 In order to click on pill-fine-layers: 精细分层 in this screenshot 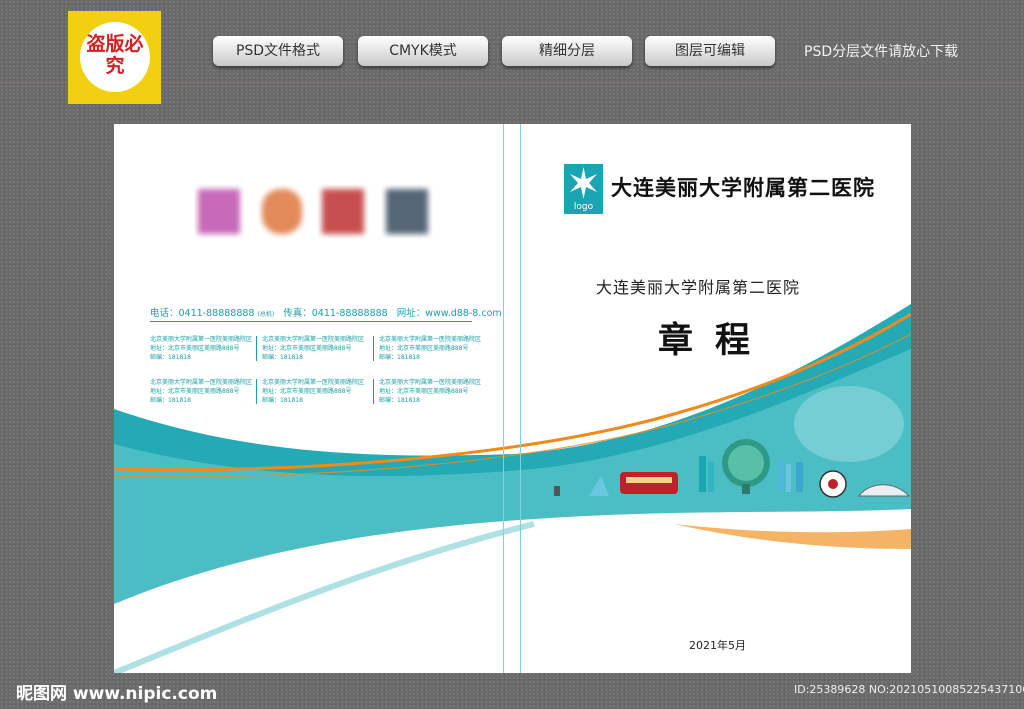, I will do `click(567, 51)`.